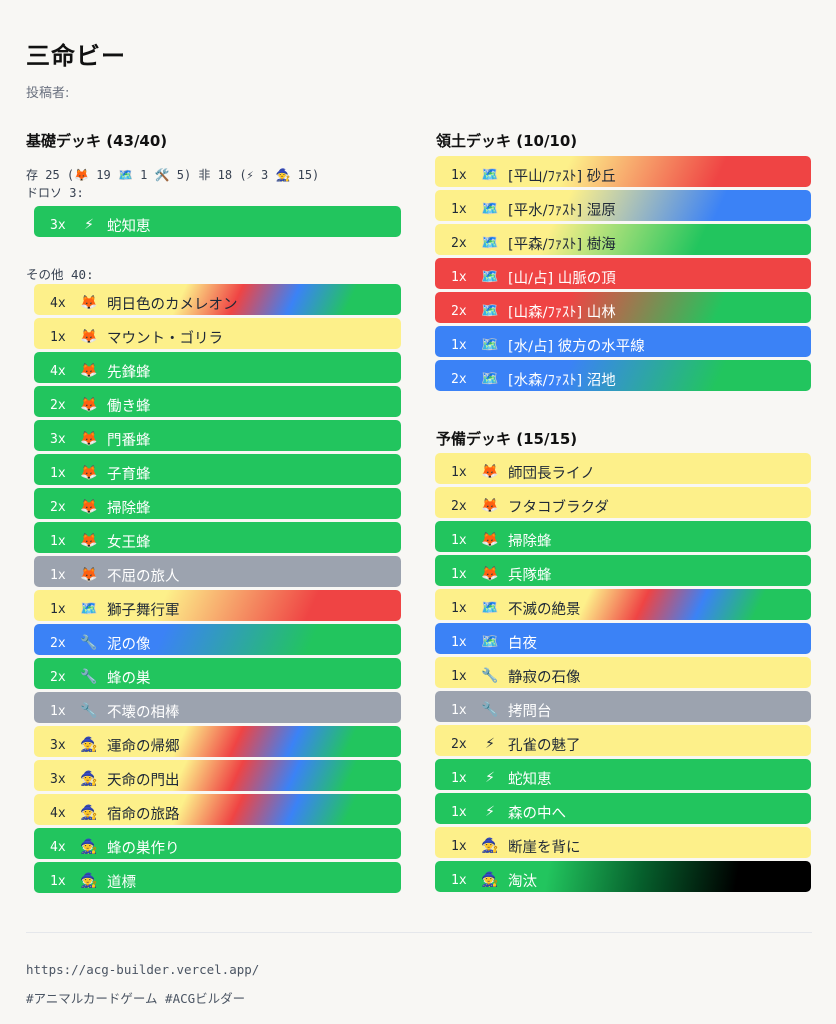  I want to click on card-row: 1x 🦊 師団長ライノ, so click(623, 468).